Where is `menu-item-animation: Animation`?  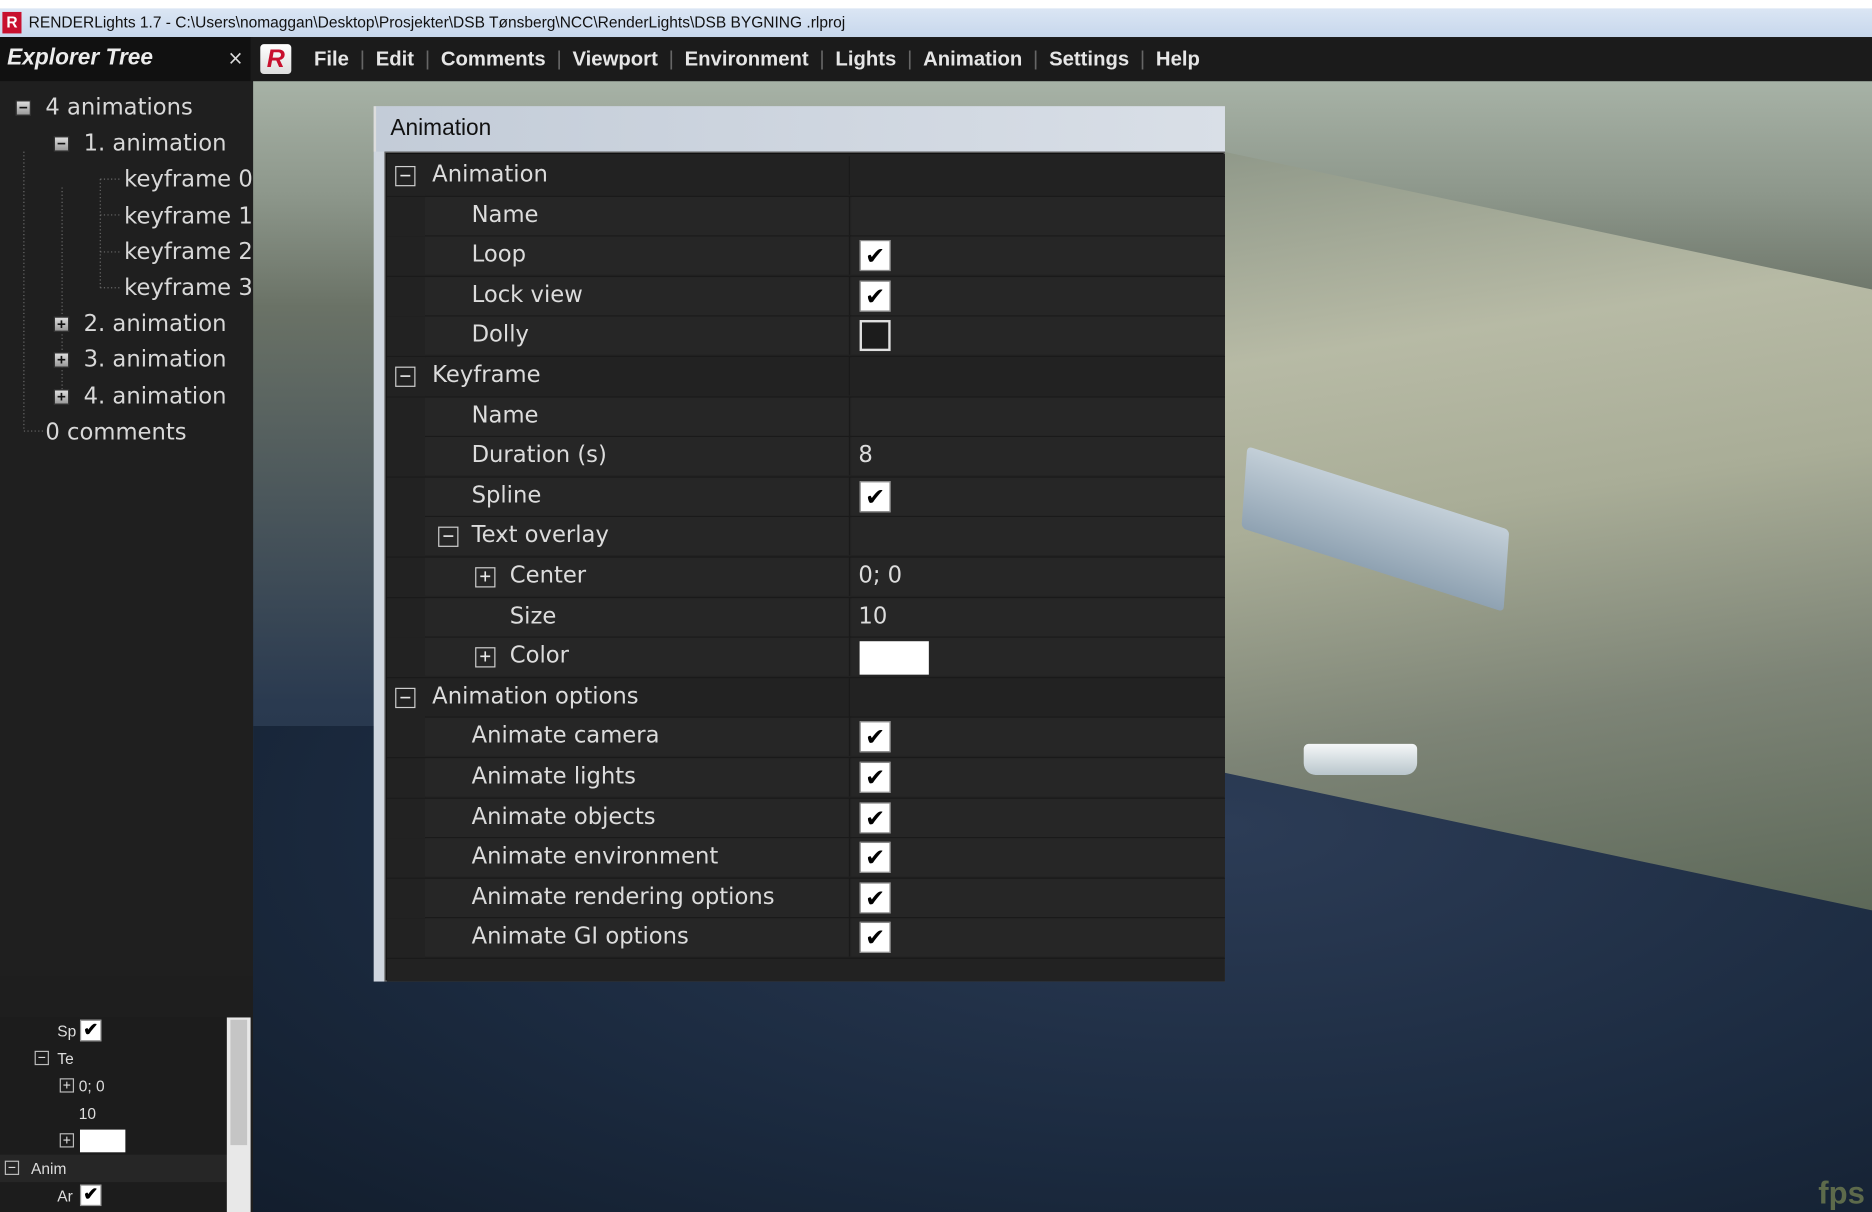
menu-item-animation: Animation is located at coordinates (972, 59).